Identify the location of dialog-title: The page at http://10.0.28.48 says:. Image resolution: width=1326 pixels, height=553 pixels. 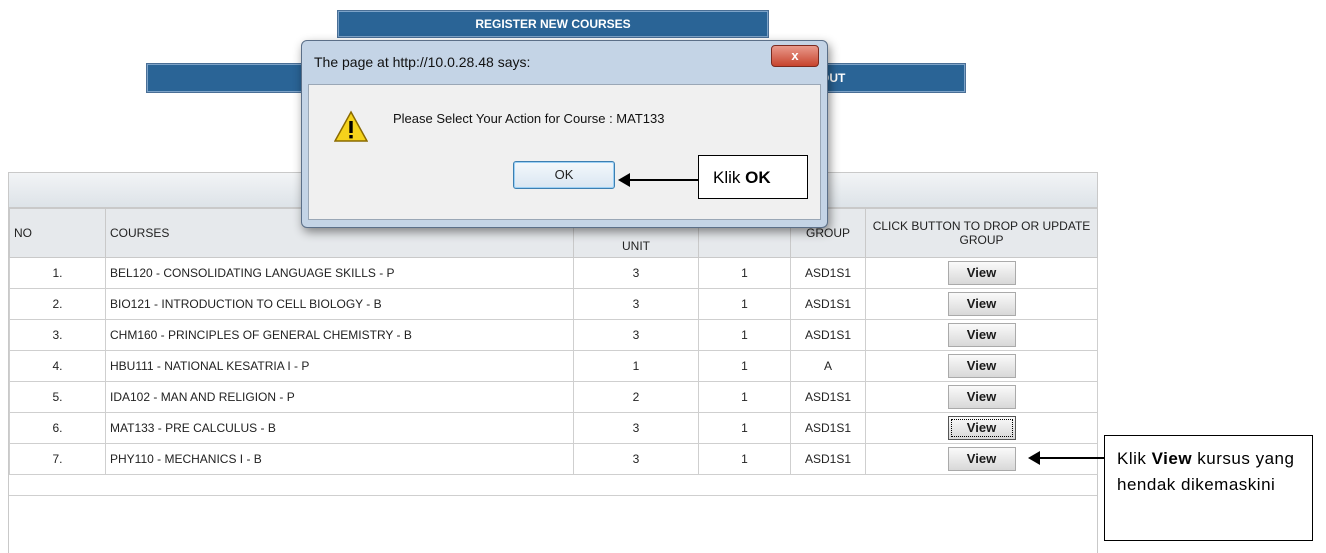
(422, 62).